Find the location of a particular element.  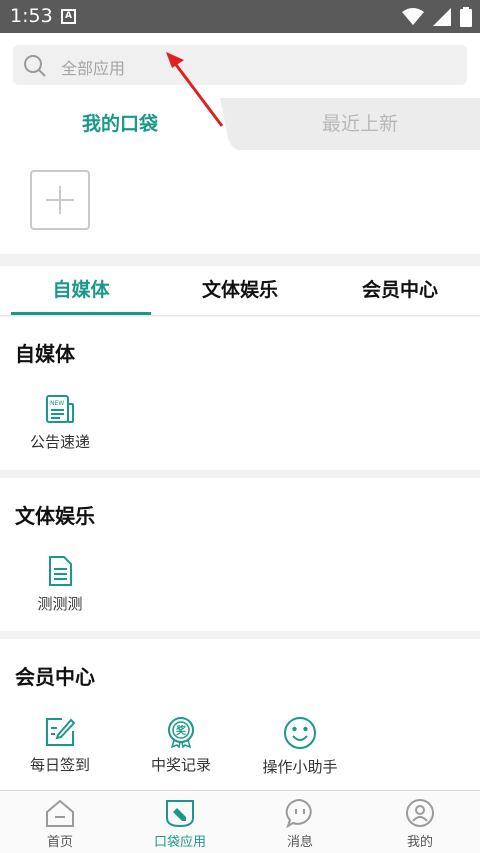

tab-recently-added: 最近上新 is located at coordinates (360, 124).